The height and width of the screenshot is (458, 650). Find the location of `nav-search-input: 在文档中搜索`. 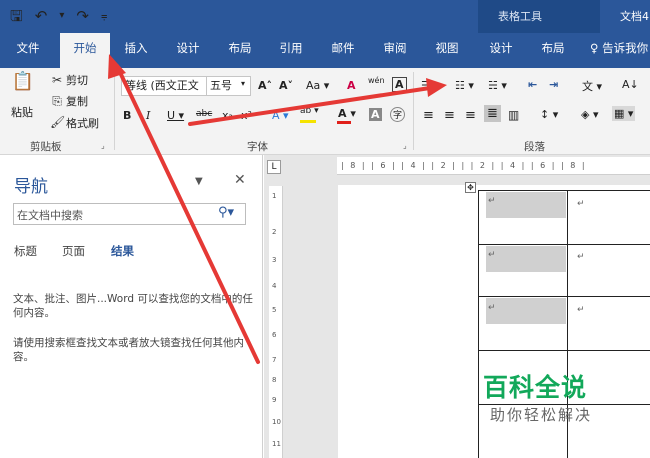

nav-search-input: 在文档中搜索 is located at coordinates (129, 214).